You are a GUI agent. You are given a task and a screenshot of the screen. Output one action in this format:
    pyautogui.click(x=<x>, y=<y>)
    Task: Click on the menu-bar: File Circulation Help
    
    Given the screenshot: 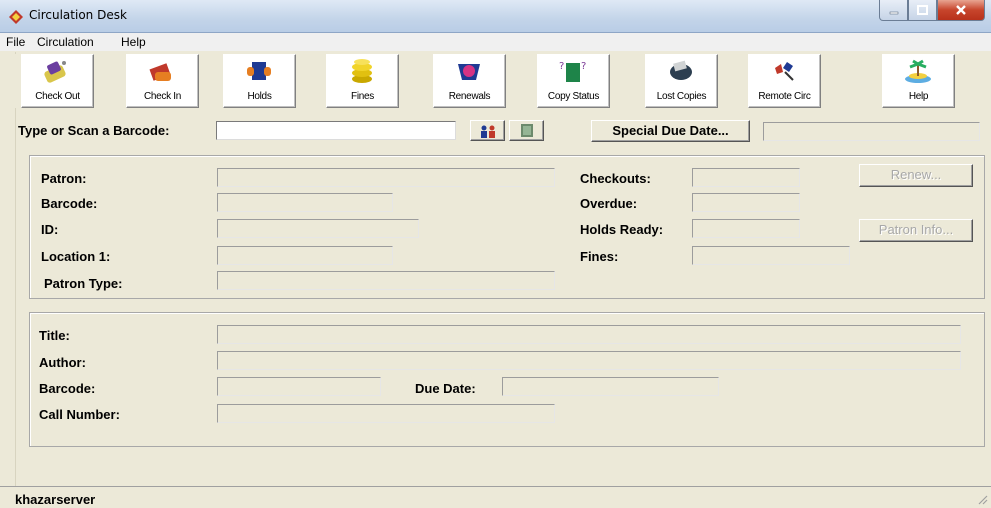 What is the action you would take?
    pyautogui.click(x=495, y=42)
    